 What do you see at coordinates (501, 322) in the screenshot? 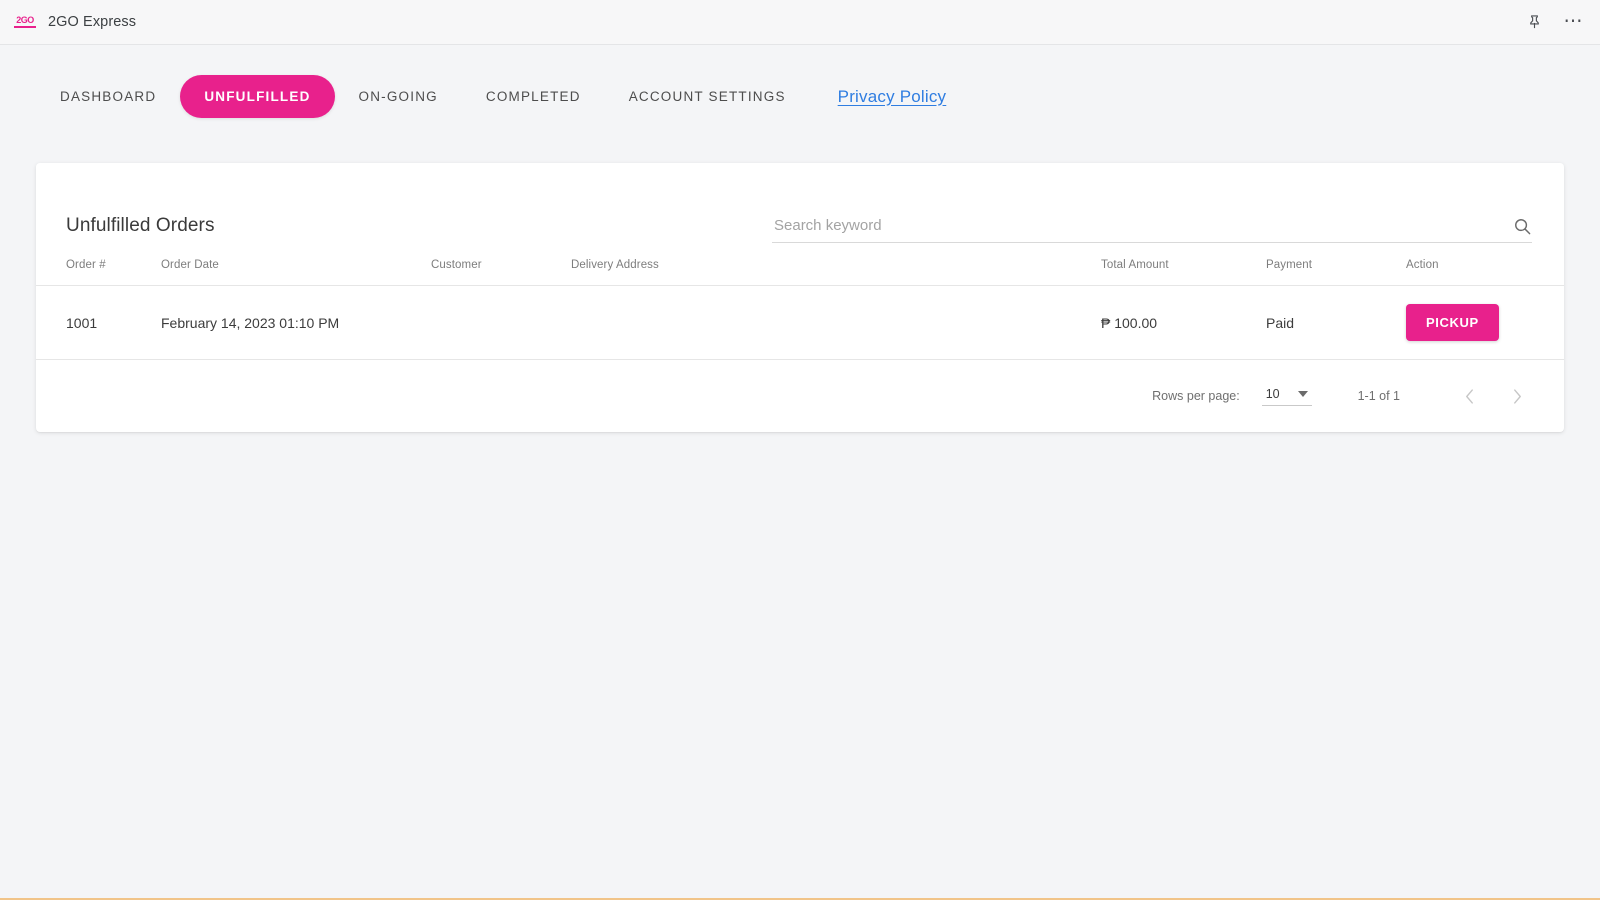
I see `cell-customer` at bounding box center [501, 322].